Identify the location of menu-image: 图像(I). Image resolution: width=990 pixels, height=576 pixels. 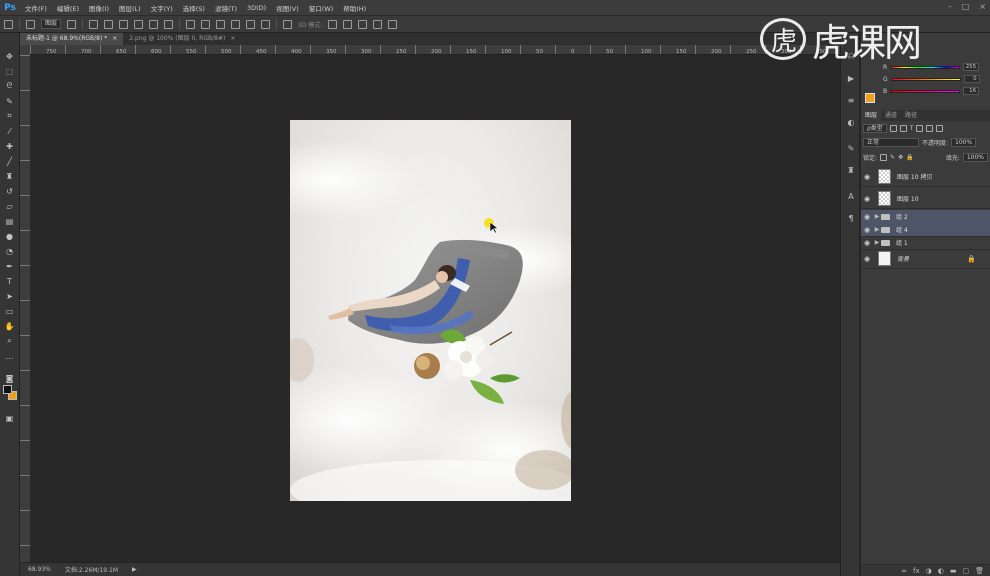
(99, 8).